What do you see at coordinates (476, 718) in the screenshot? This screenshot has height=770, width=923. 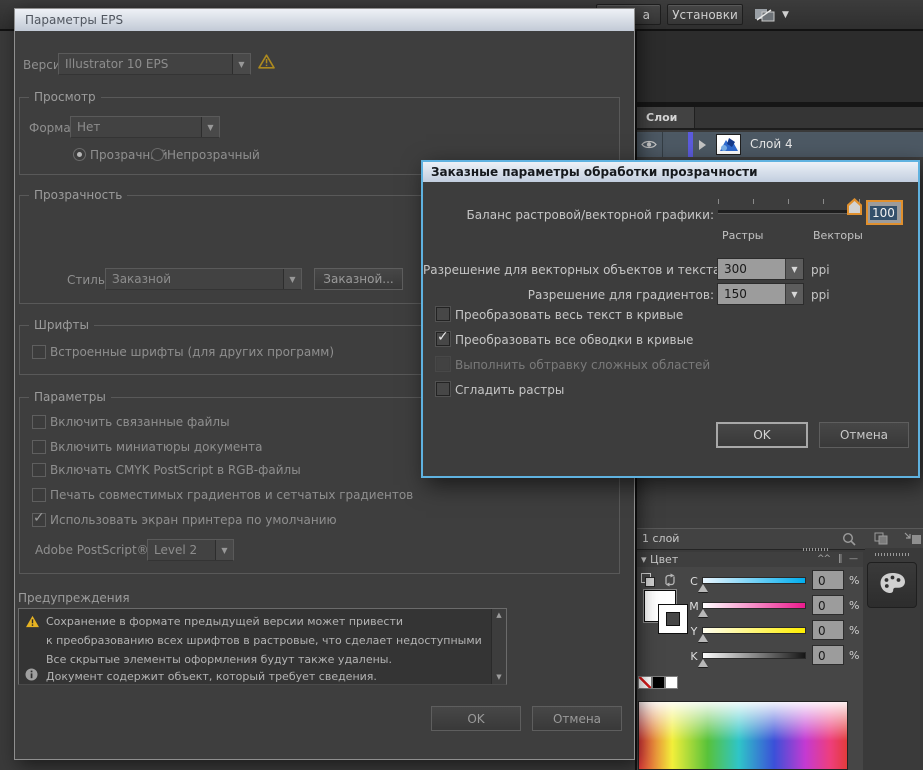 I see `eps-ok-button: OK` at bounding box center [476, 718].